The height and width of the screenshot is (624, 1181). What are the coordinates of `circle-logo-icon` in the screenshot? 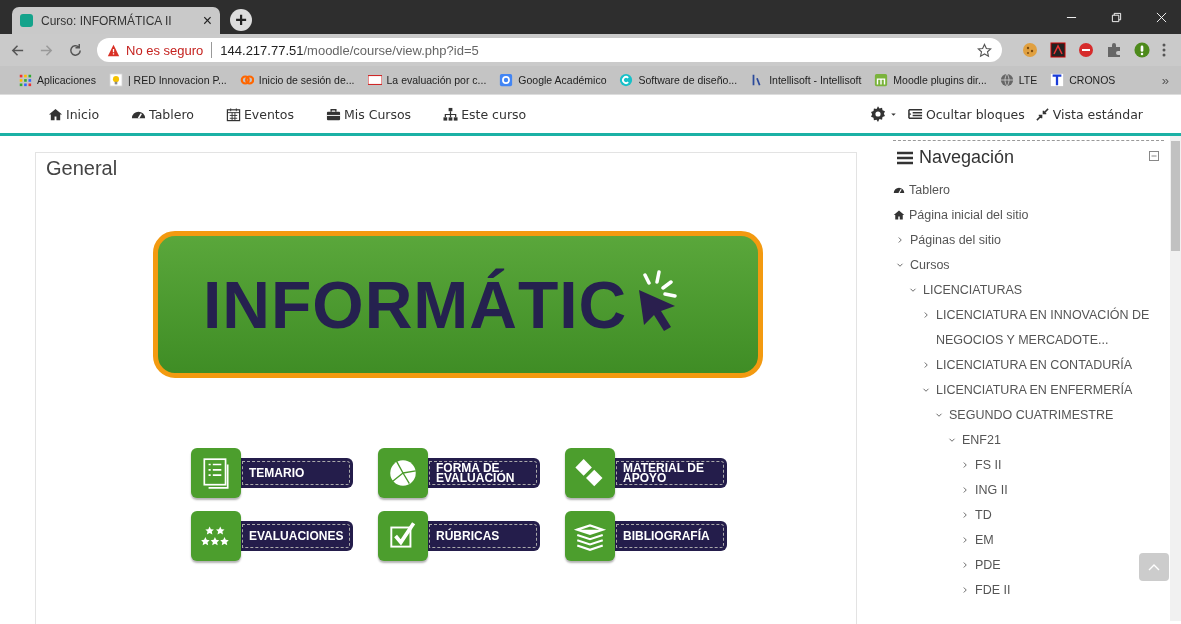 It's located at (626, 80).